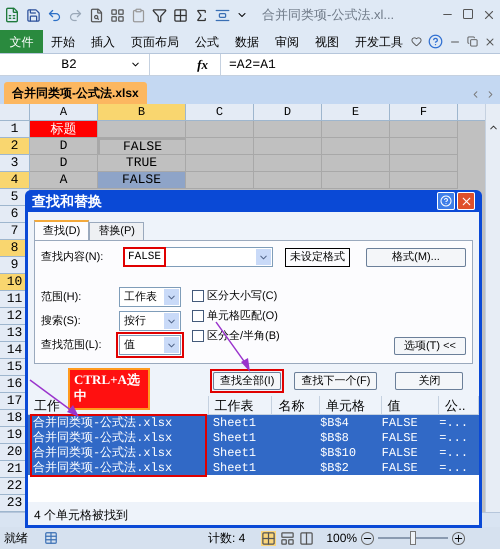  What do you see at coordinates (472, 41) in the screenshot?
I see `restore-icon` at bounding box center [472, 41].